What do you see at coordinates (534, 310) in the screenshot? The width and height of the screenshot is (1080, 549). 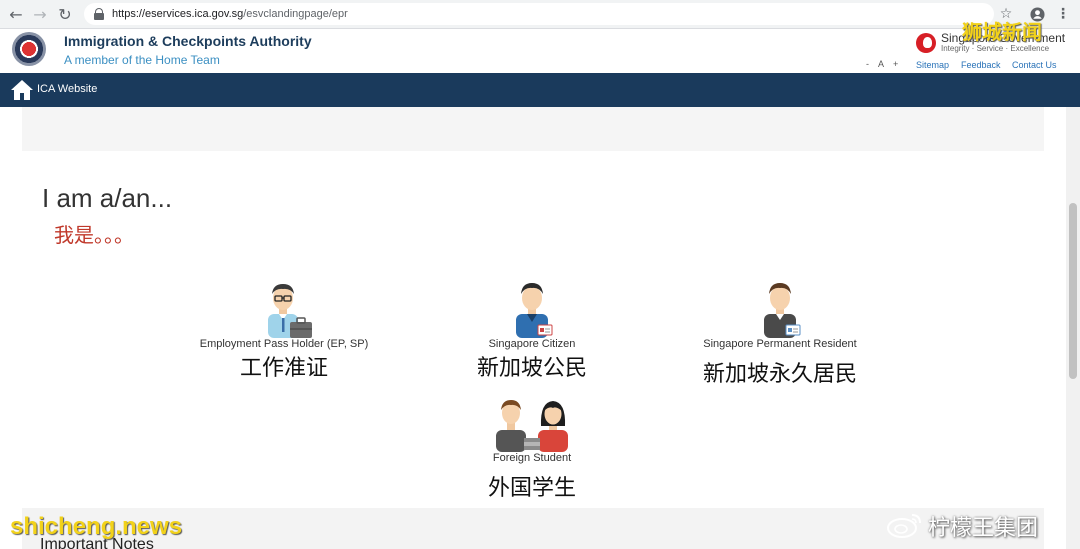 I see `citizen-with-id-card-icon` at bounding box center [534, 310].